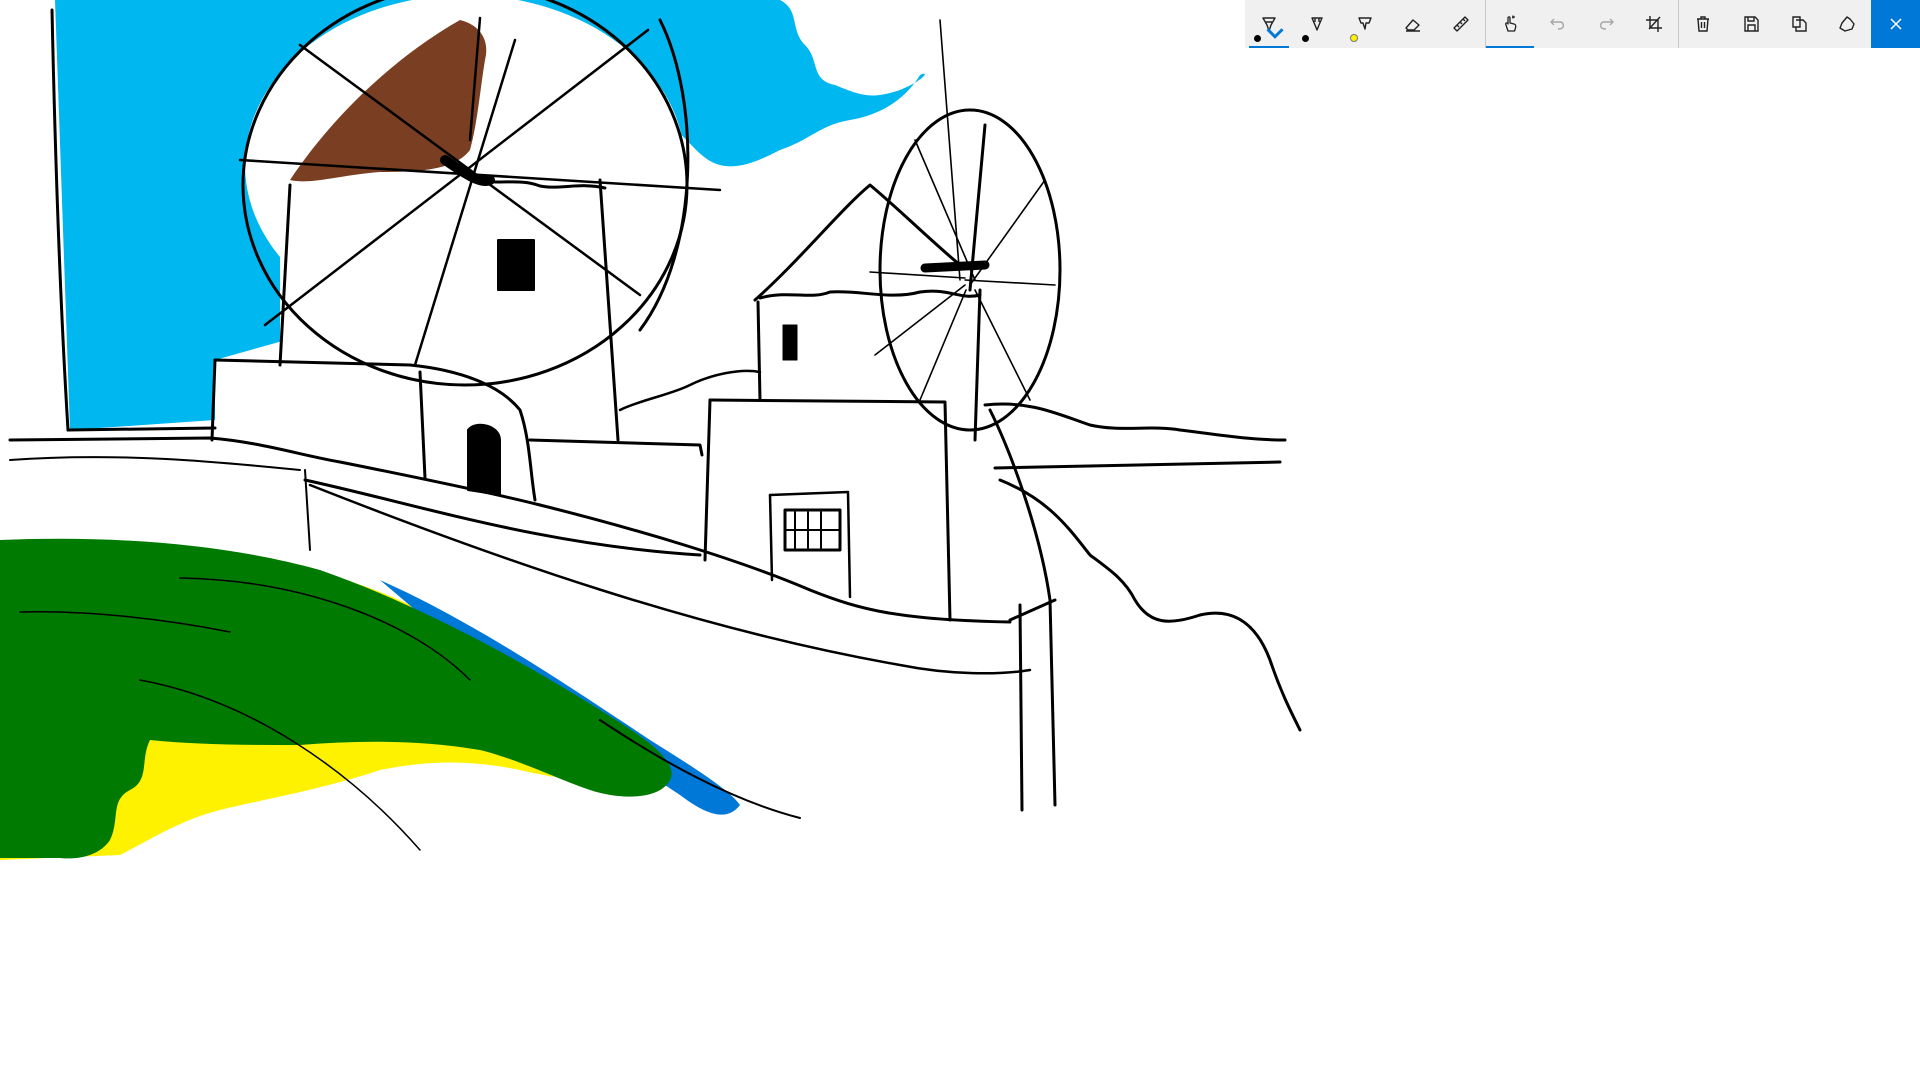 Image resolution: width=1920 pixels, height=1085 pixels. I want to click on undo-button: Undo, so click(1558, 24).